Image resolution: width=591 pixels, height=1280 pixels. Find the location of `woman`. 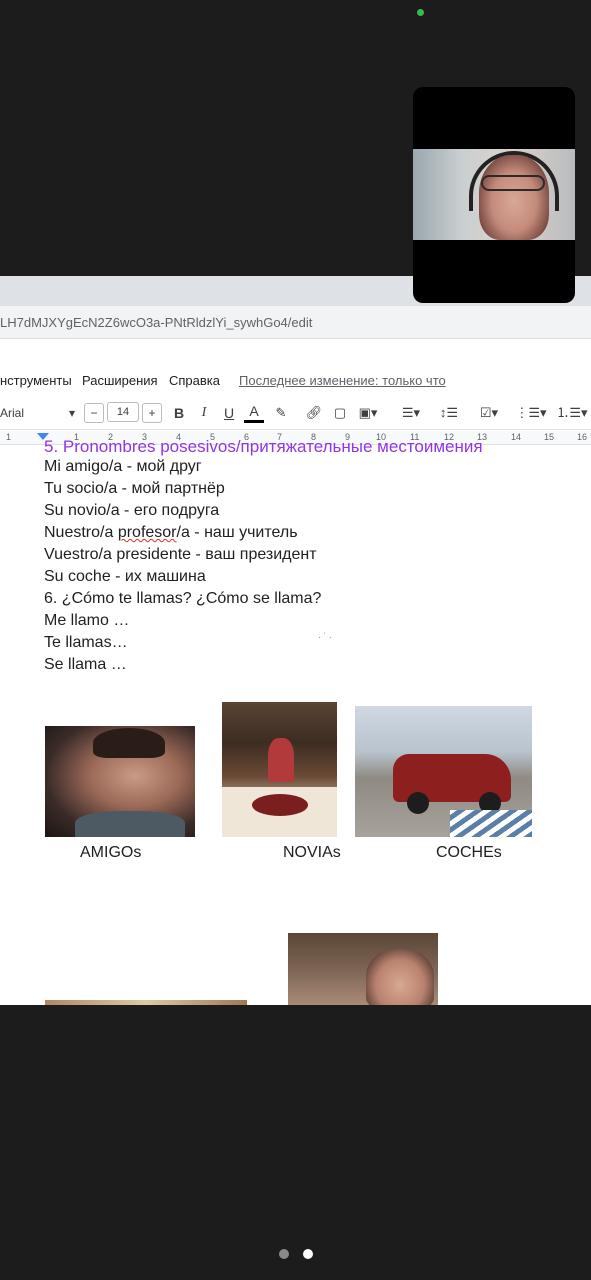

woman is located at coordinates (281, 760).